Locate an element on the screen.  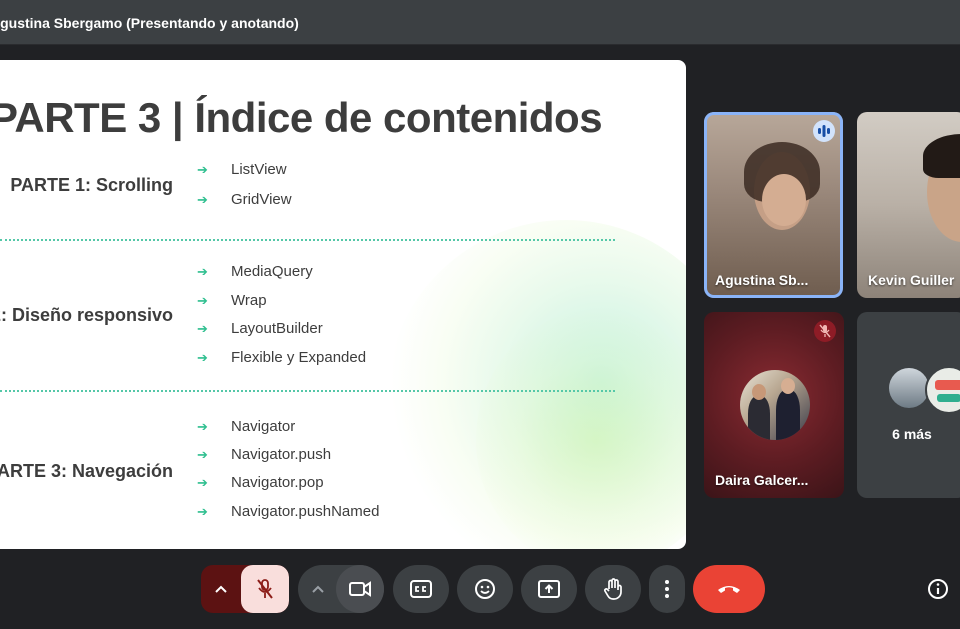
phone-hangup-icon is located at coordinates (729, 589).